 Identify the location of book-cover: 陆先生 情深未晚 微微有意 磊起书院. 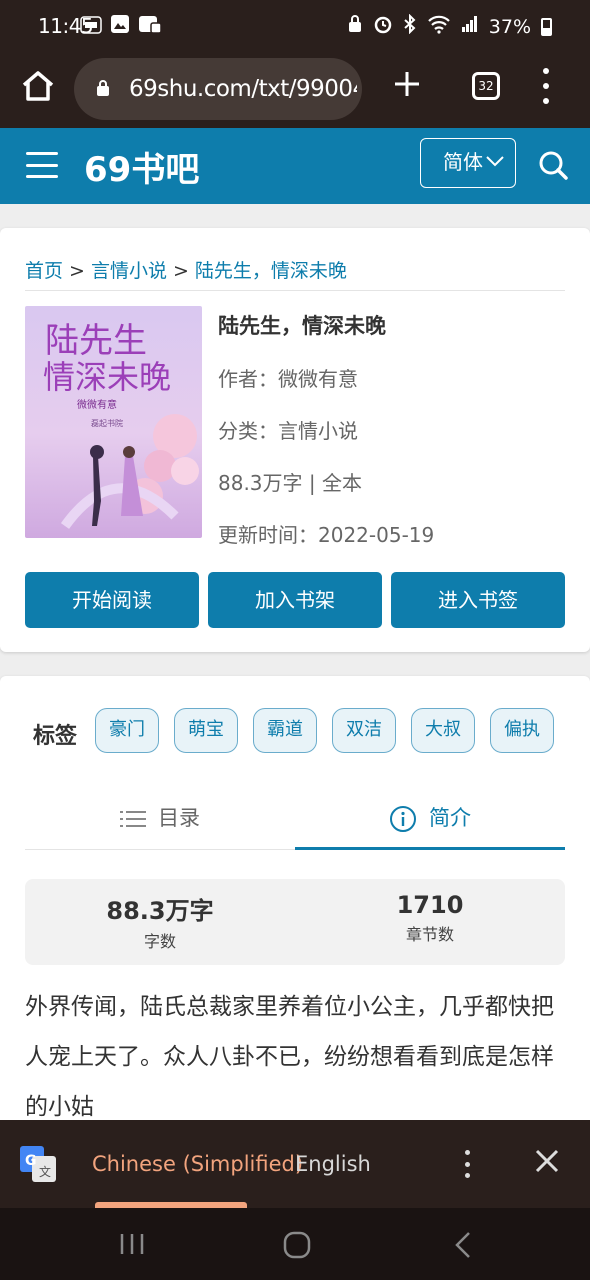
(113, 422).